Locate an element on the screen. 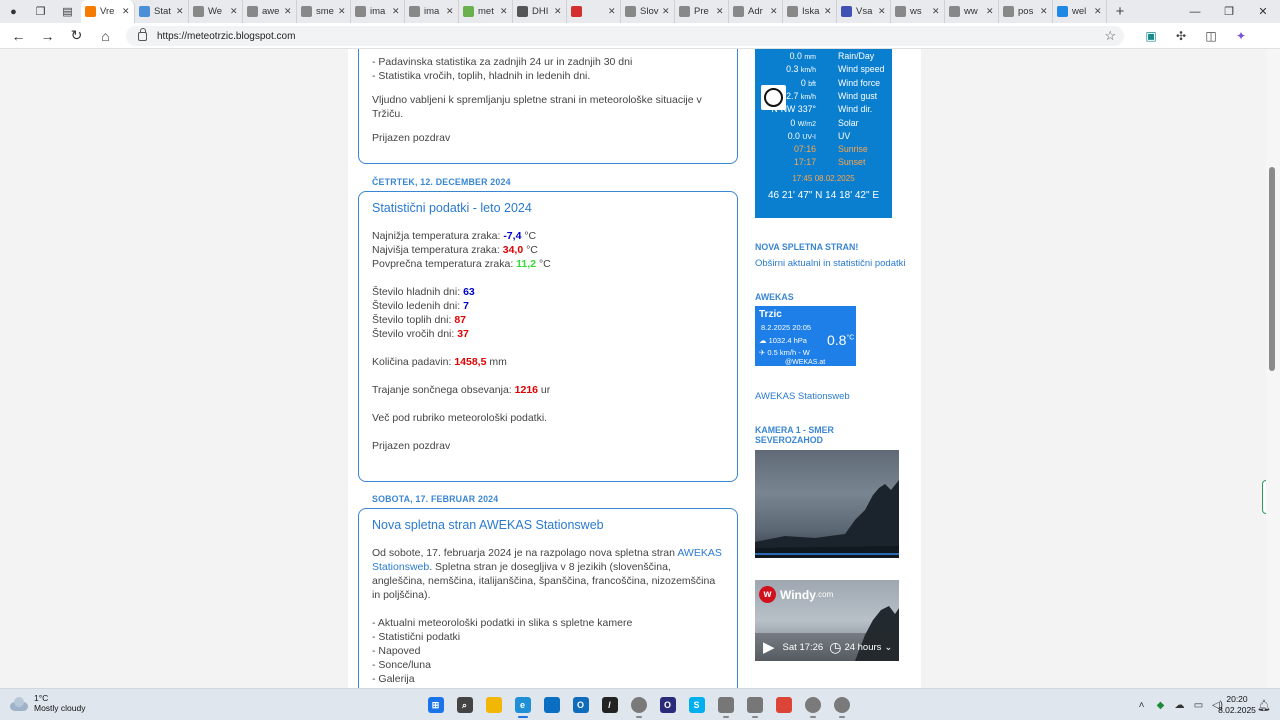 Image resolution: width=1280 pixels, height=720 pixels. new-tab-button: + is located at coordinates (1120, 11).